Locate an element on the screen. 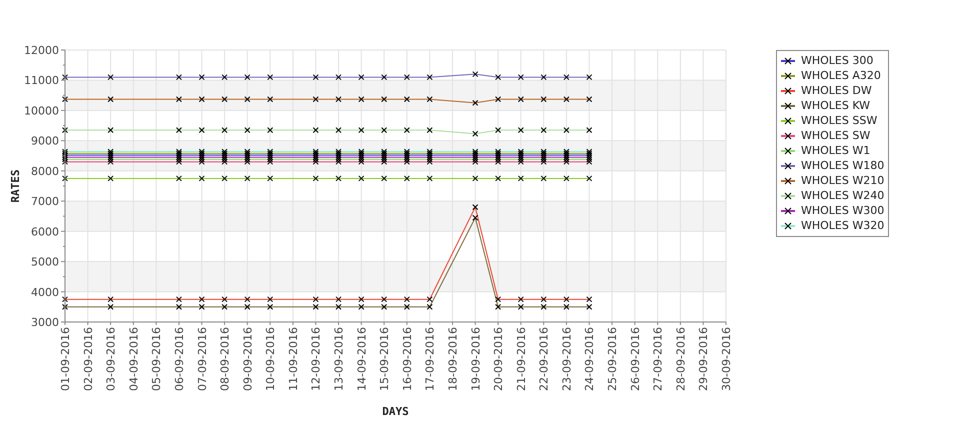 The image size is (975, 429). legend-label: WHOLES SSW is located at coordinates (839, 120).